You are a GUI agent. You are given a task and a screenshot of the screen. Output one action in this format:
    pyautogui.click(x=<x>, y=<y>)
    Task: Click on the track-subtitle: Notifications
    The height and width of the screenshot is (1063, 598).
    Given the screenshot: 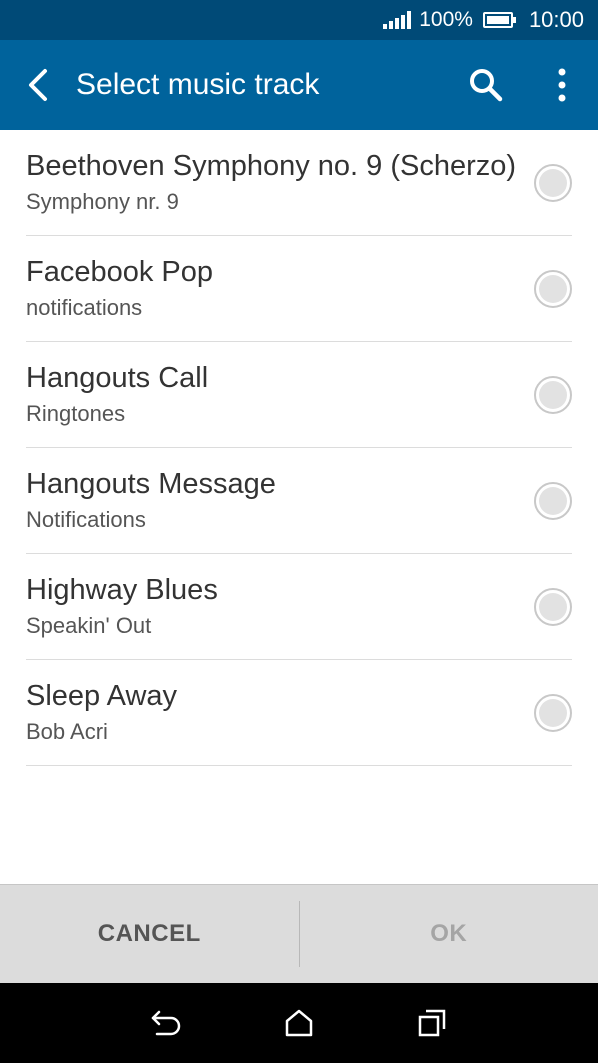 What is the action you would take?
    pyautogui.click(x=86, y=519)
    